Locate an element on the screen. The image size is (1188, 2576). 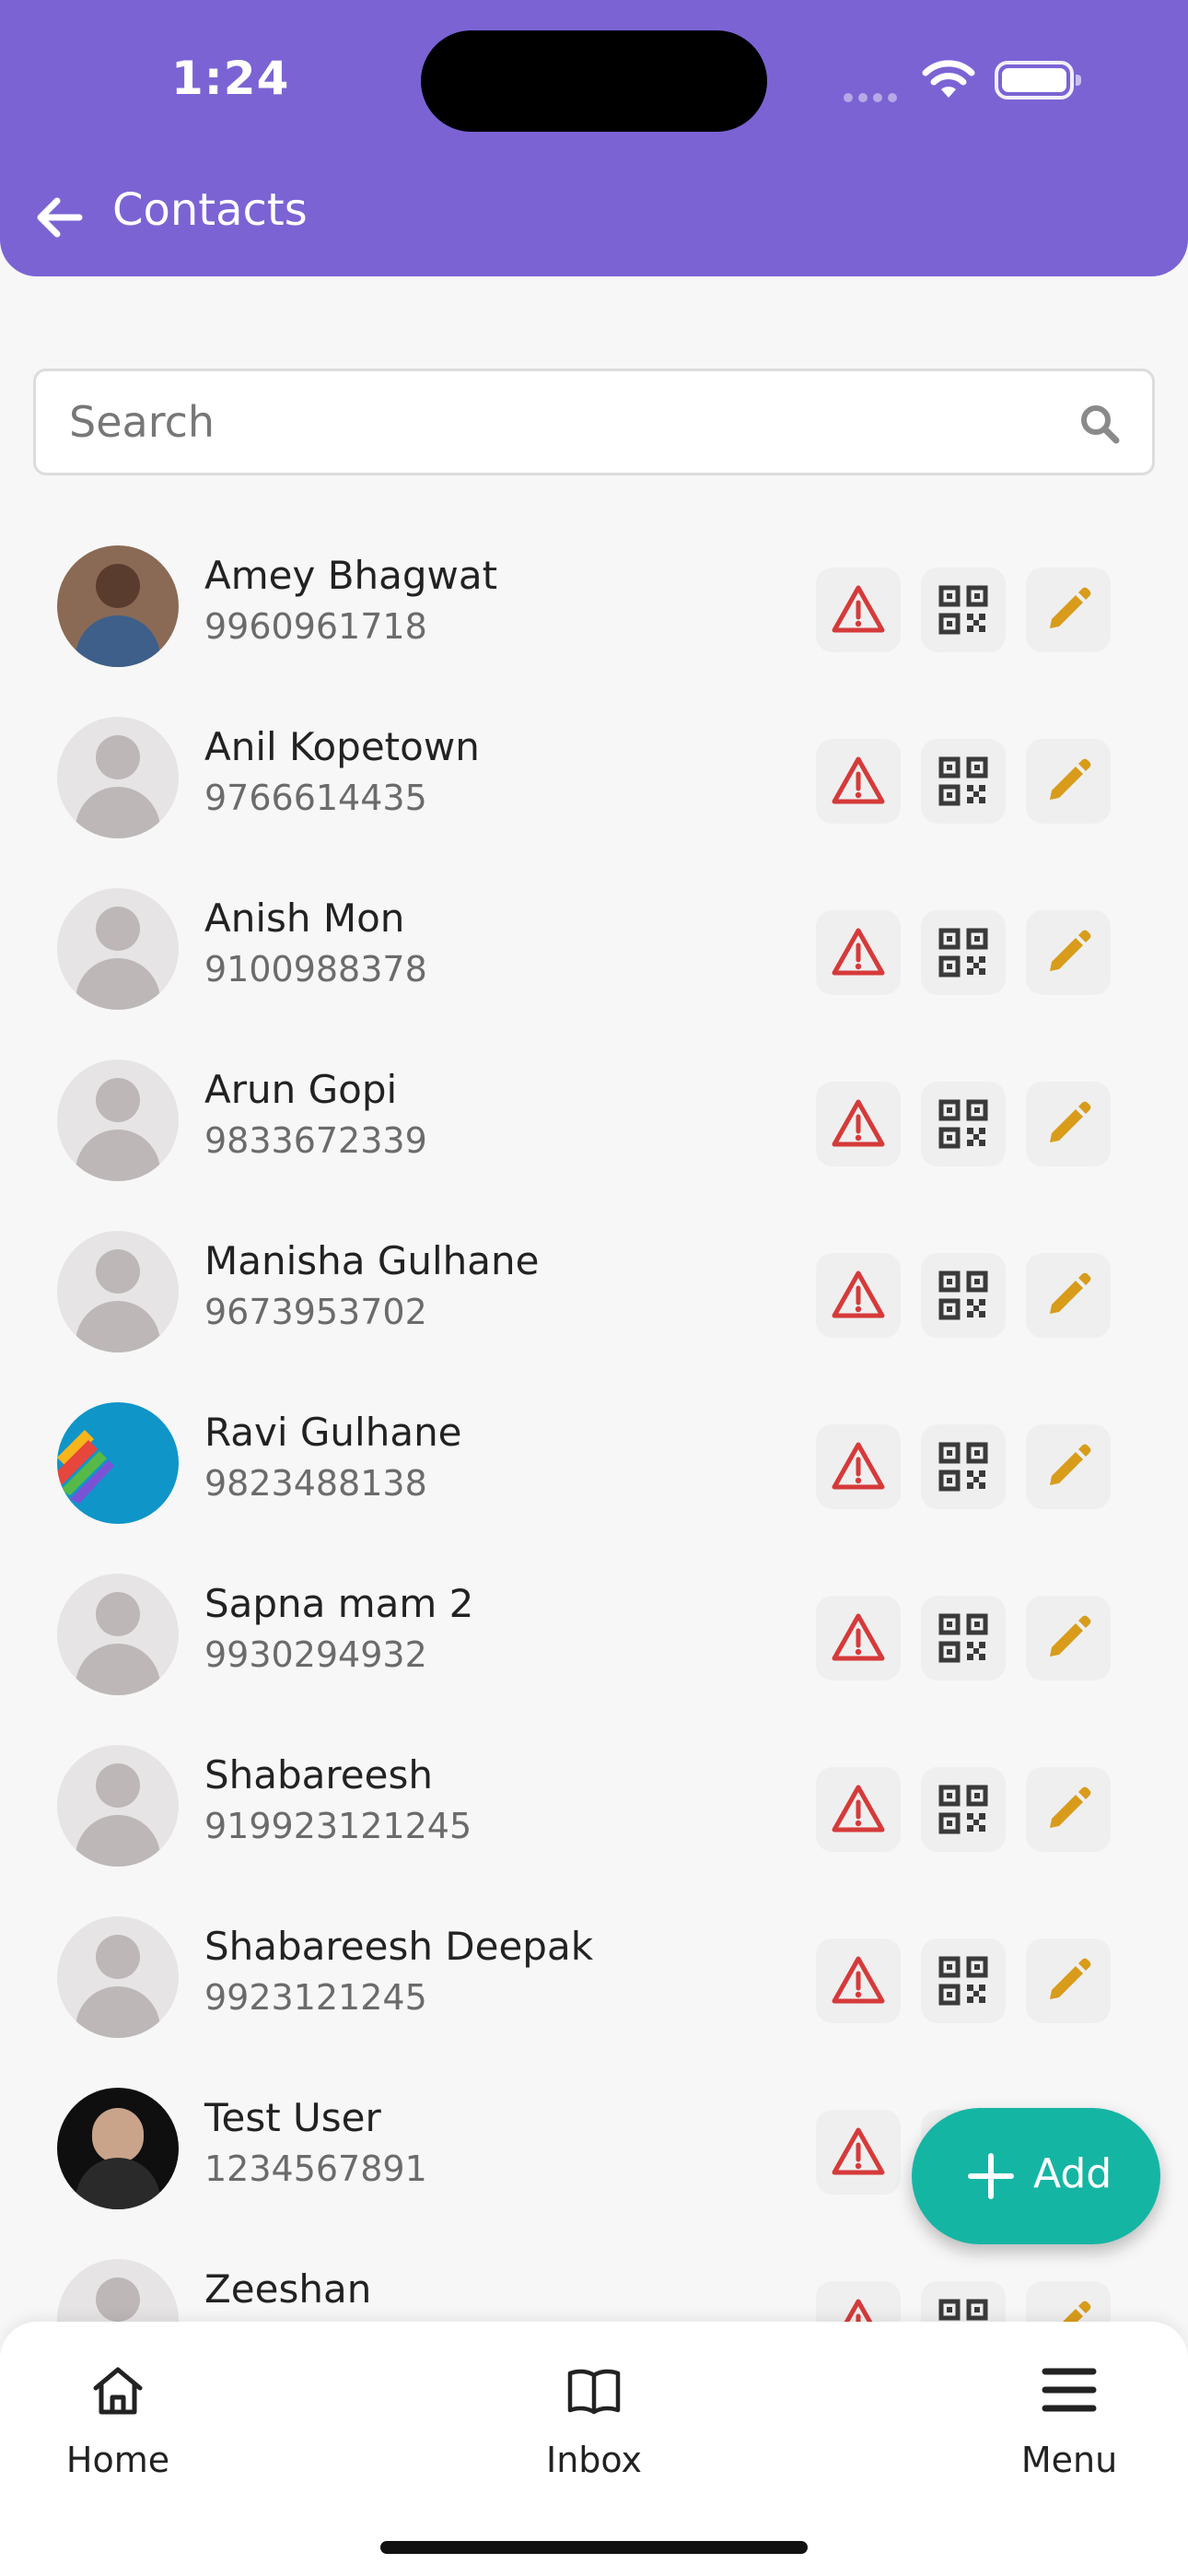
contact-row: Anil Kopetown 9766614435 is located at coordinates (594, 778).